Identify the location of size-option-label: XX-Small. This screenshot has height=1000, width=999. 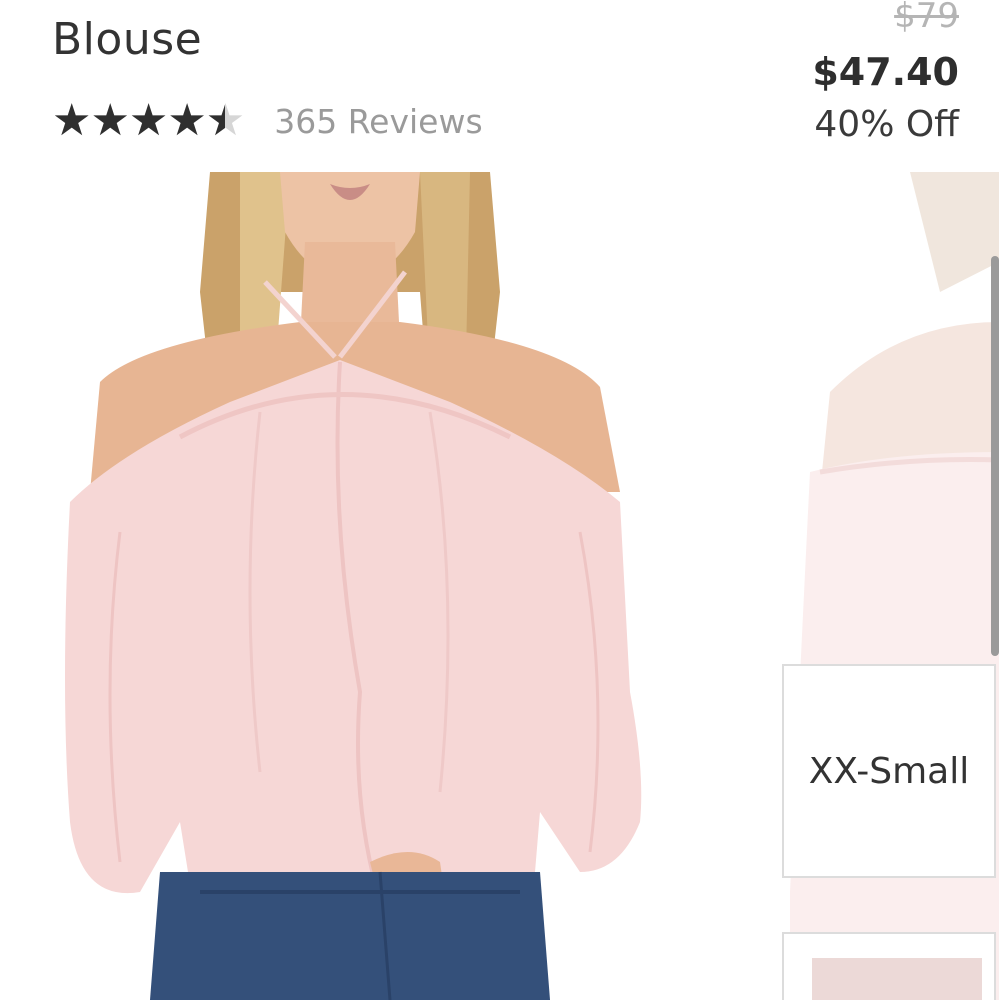
(889, 771).